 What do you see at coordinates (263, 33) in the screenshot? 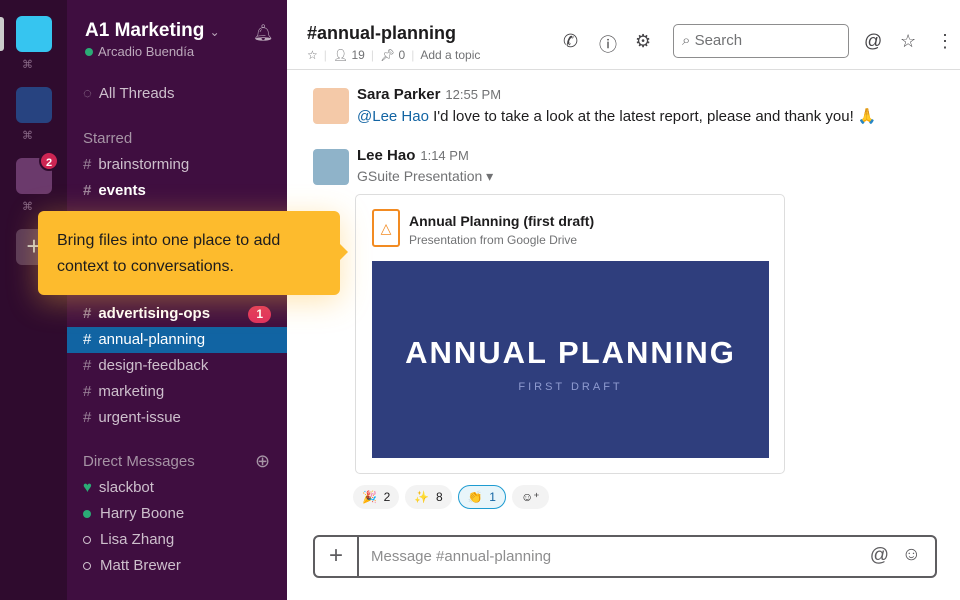
I see `bell-icon: 🔔︎` at bounding box center [263, 33].